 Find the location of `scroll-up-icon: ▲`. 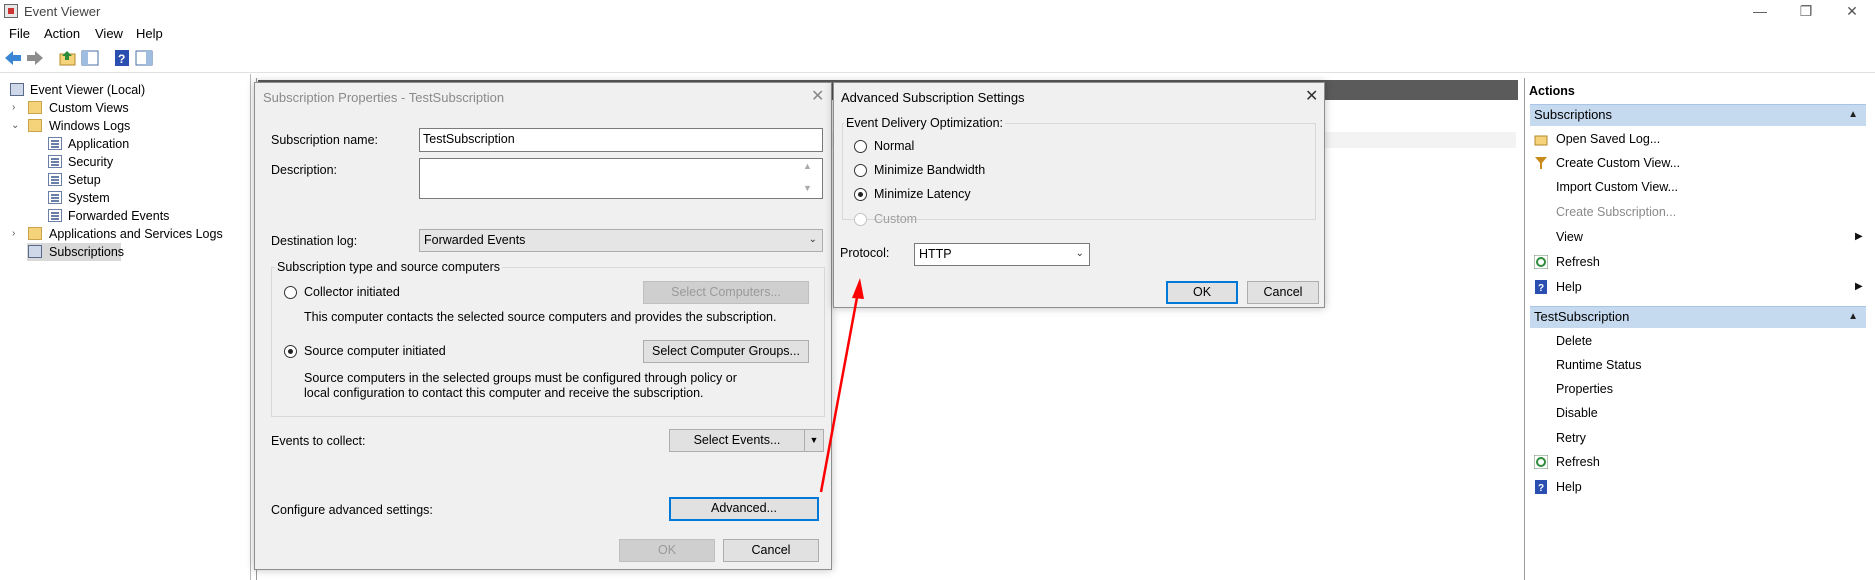

scroll-up-icon: ▲ is located at coordinates (807, 166).